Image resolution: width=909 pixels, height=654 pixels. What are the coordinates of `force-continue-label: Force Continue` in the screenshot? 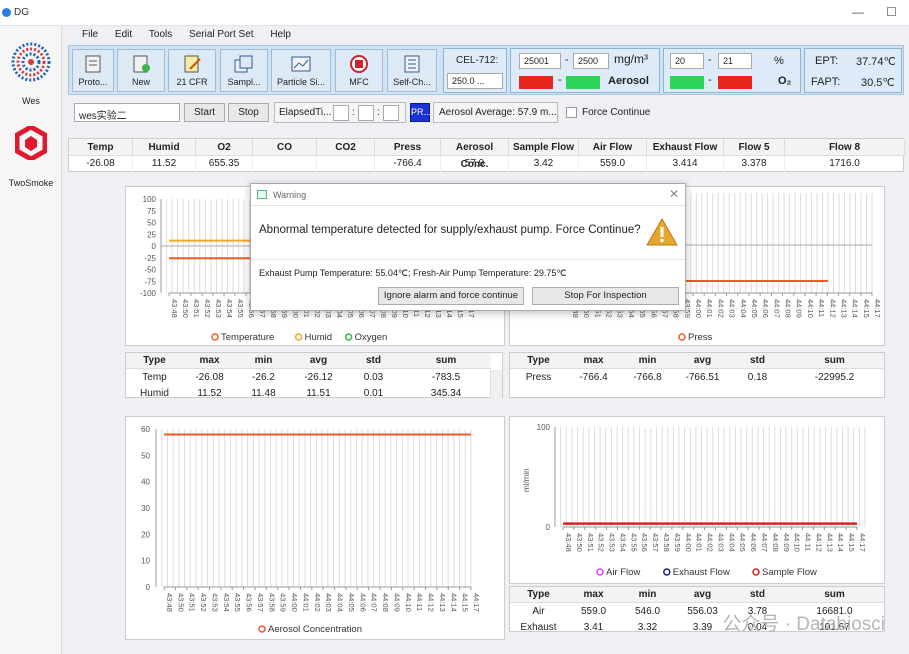 It's located at (616, 112).